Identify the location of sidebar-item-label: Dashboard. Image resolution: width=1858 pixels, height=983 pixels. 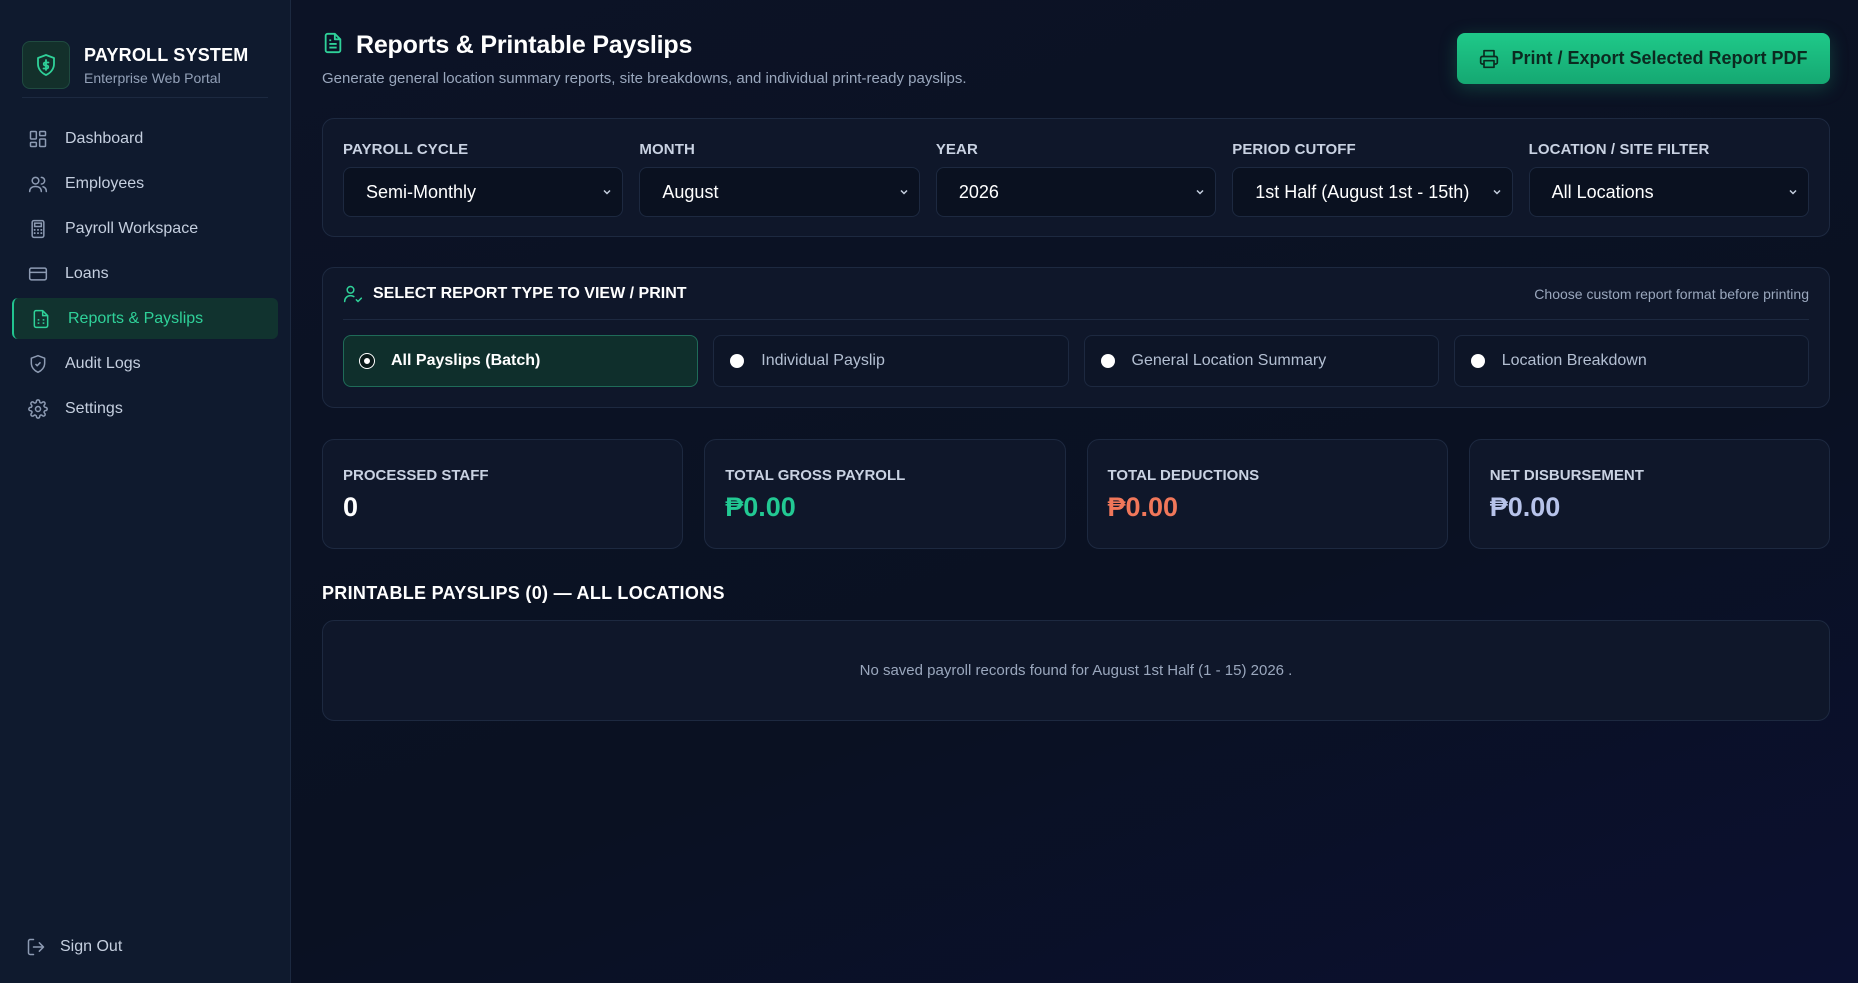
(104, 138).